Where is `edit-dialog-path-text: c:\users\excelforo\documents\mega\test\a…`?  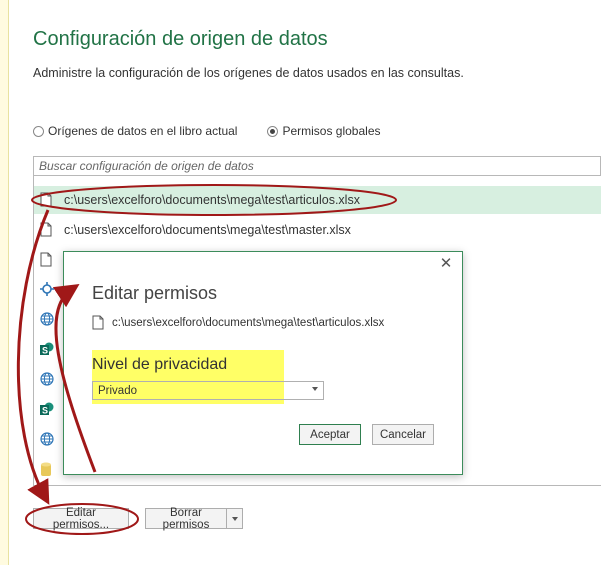 edit-dialog-path-text: c:\users\excelforo\documents\mega\test\a… is located at coordinates (248, 322).